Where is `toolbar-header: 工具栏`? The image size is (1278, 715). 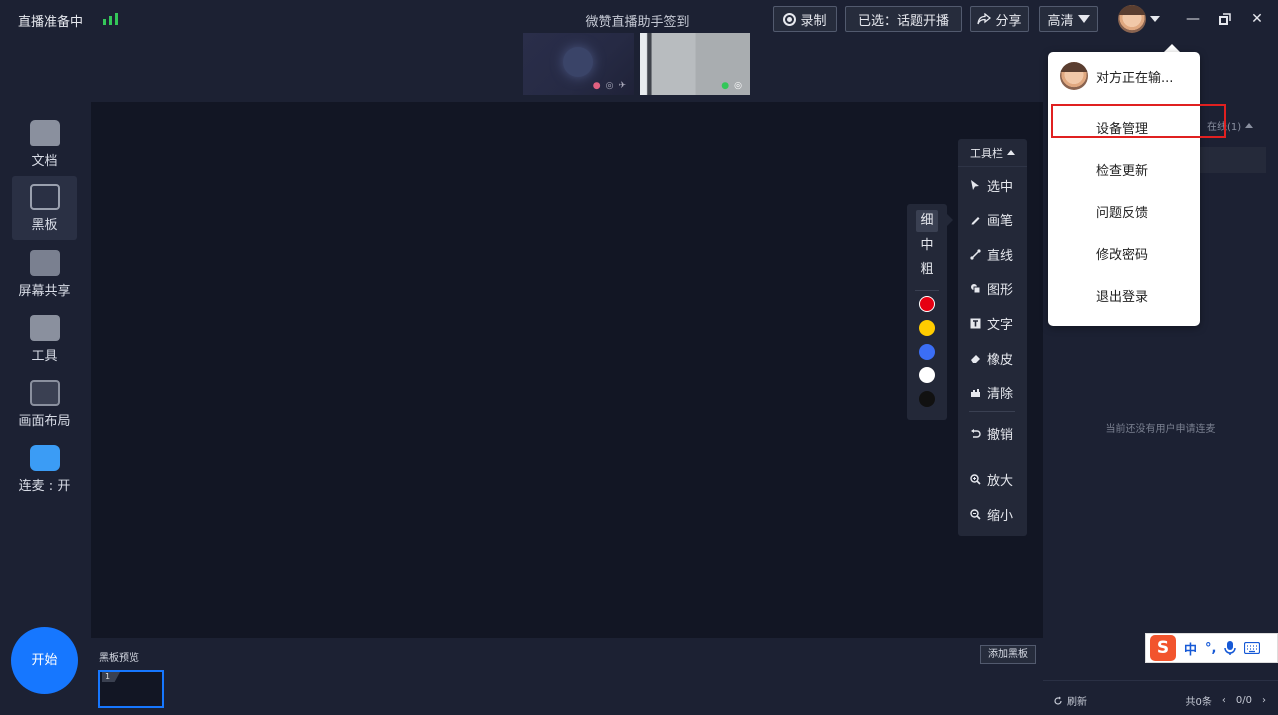
toolbar-header: 工具栏 is located at coordinates (992, 153).